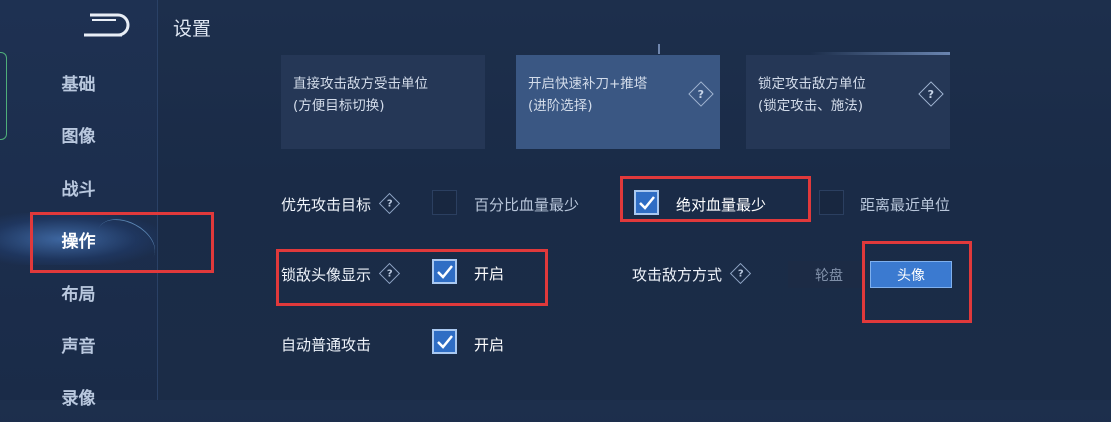  I want to click on check-icon, so click(445, 342).